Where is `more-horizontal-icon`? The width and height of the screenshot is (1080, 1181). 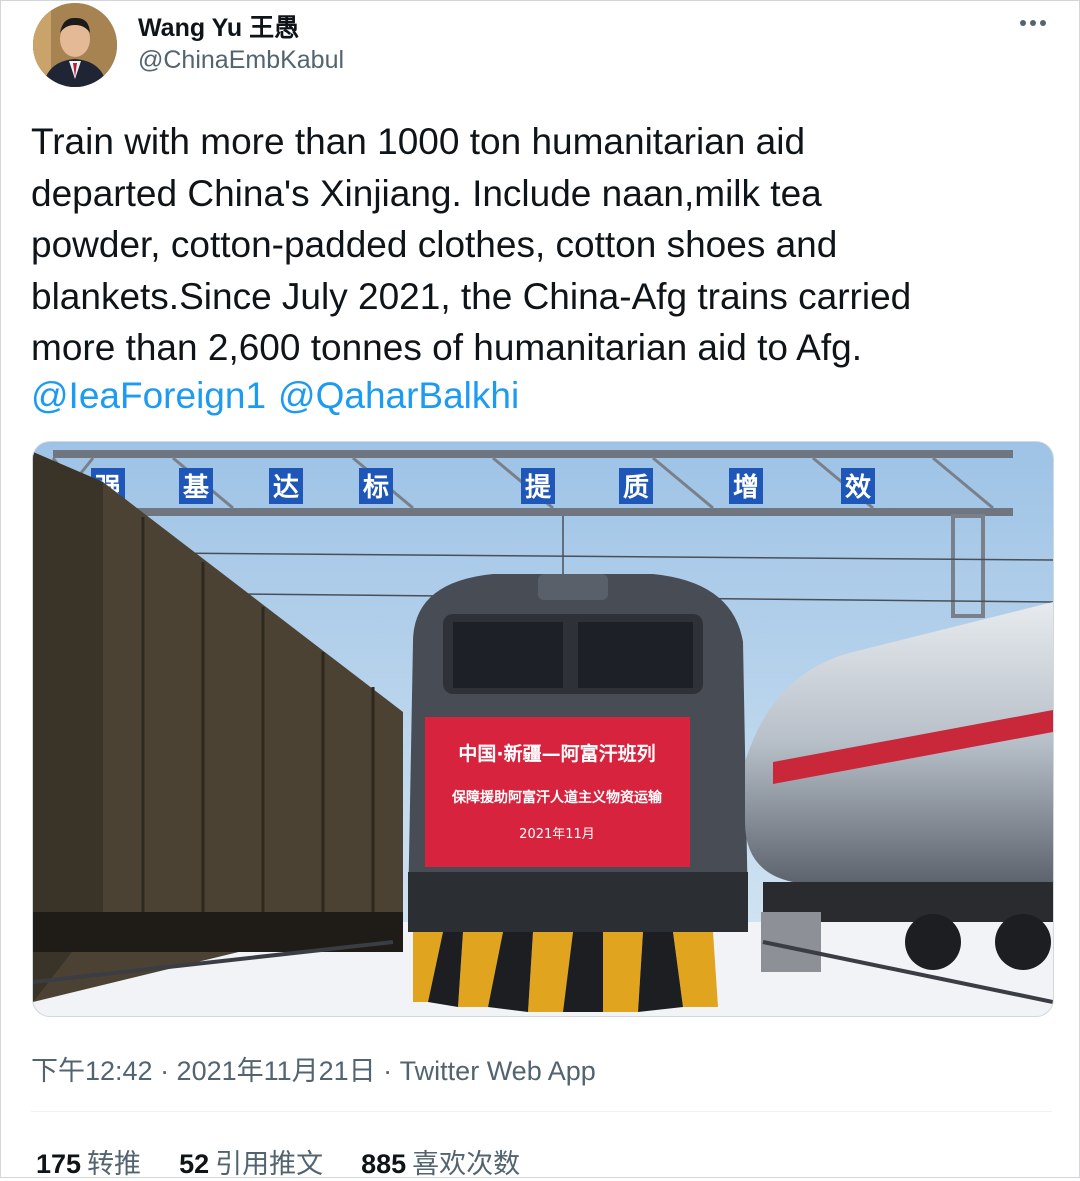
more-horizontal-icon is located at coordinates (1033, 23).